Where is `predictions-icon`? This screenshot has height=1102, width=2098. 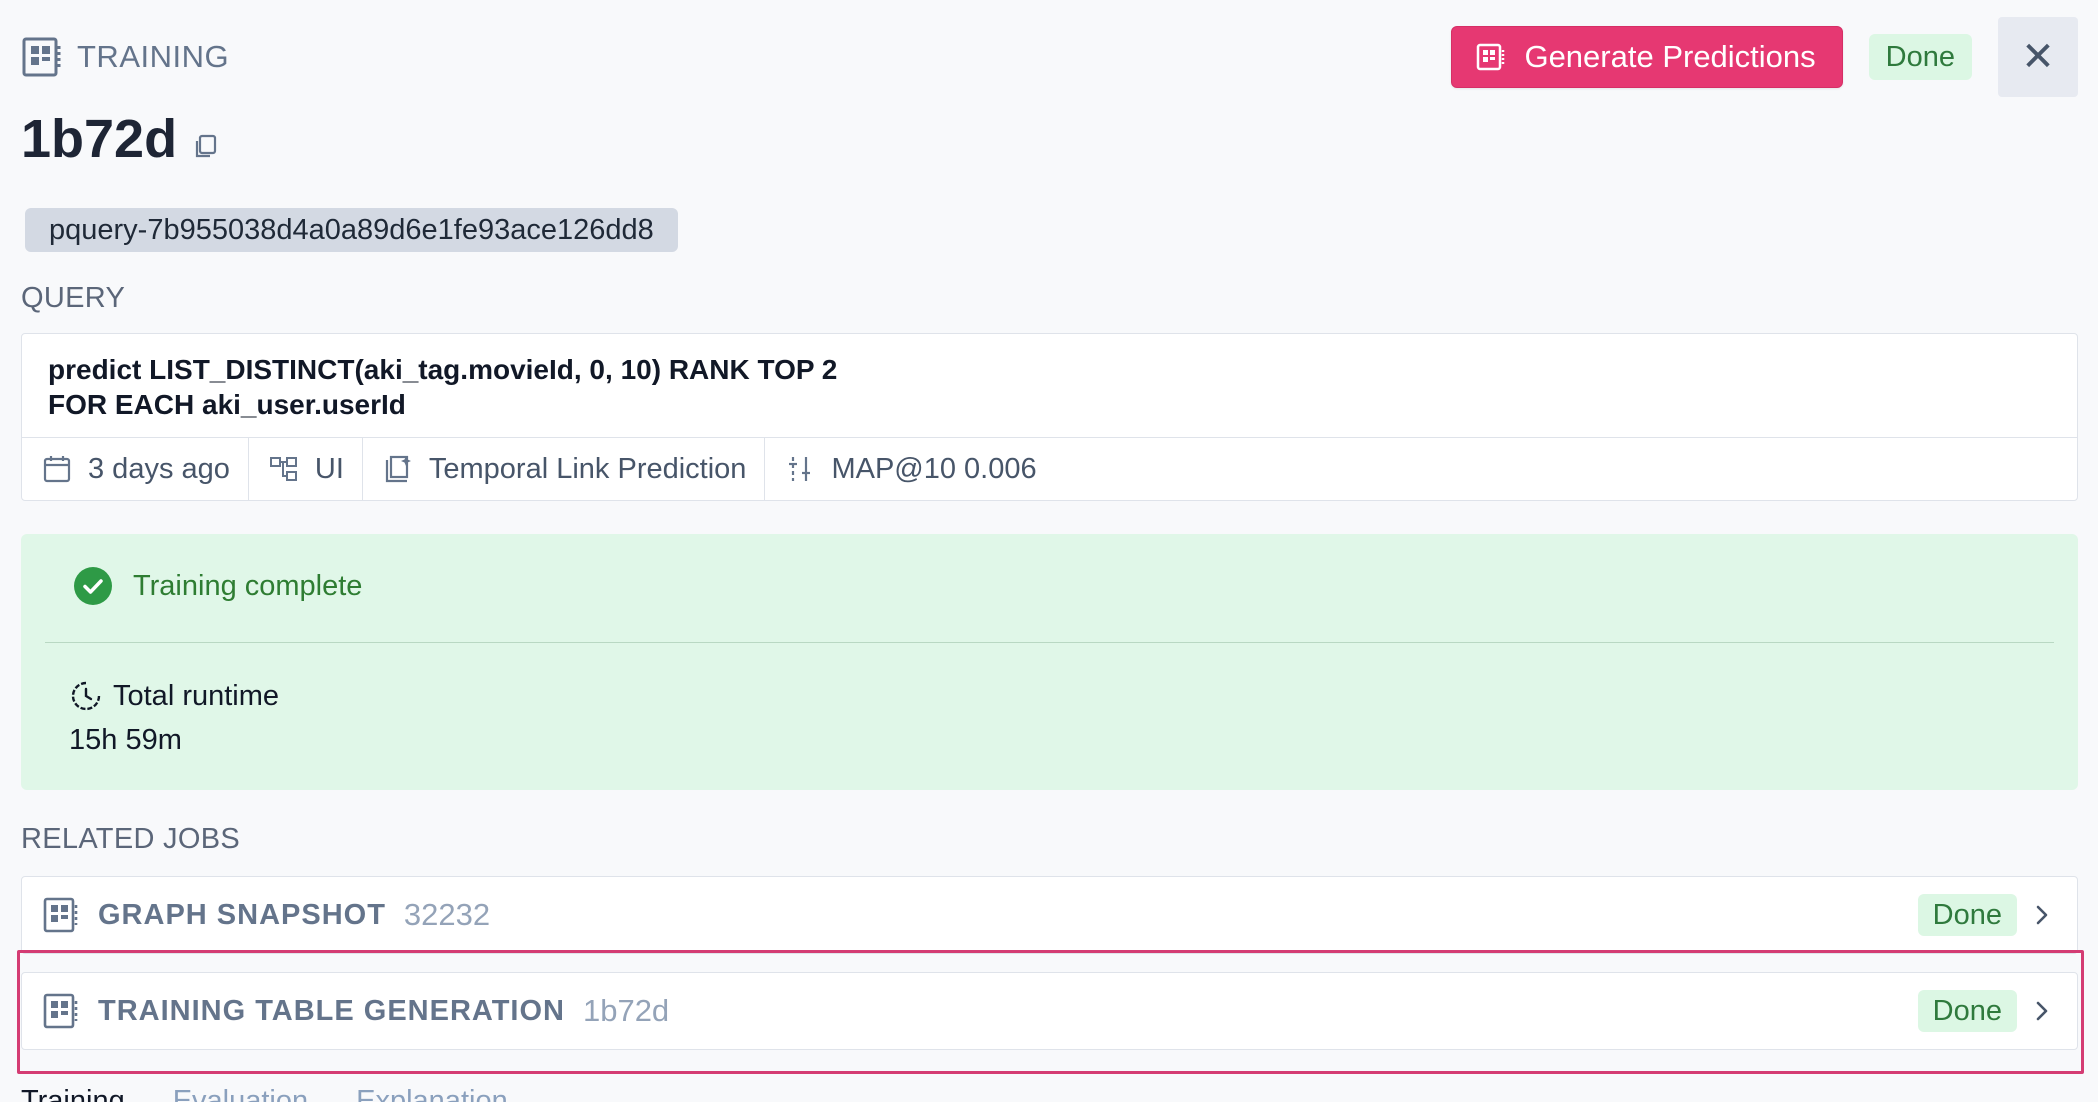
predictions-icon is located at coordinates (1491, 57).